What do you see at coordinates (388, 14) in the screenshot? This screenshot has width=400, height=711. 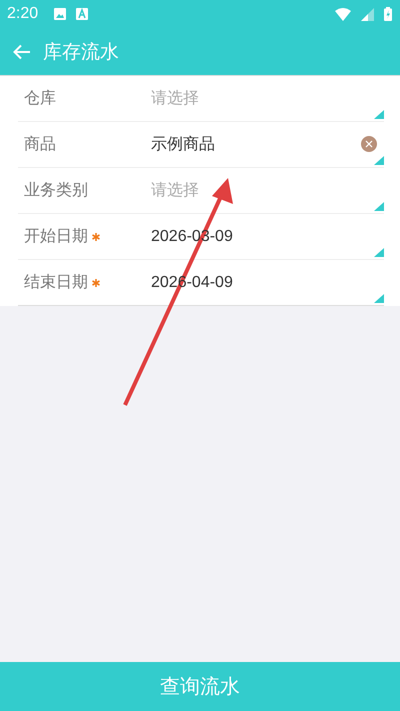 I see `battery-icon` at bounding box center [388, 14].